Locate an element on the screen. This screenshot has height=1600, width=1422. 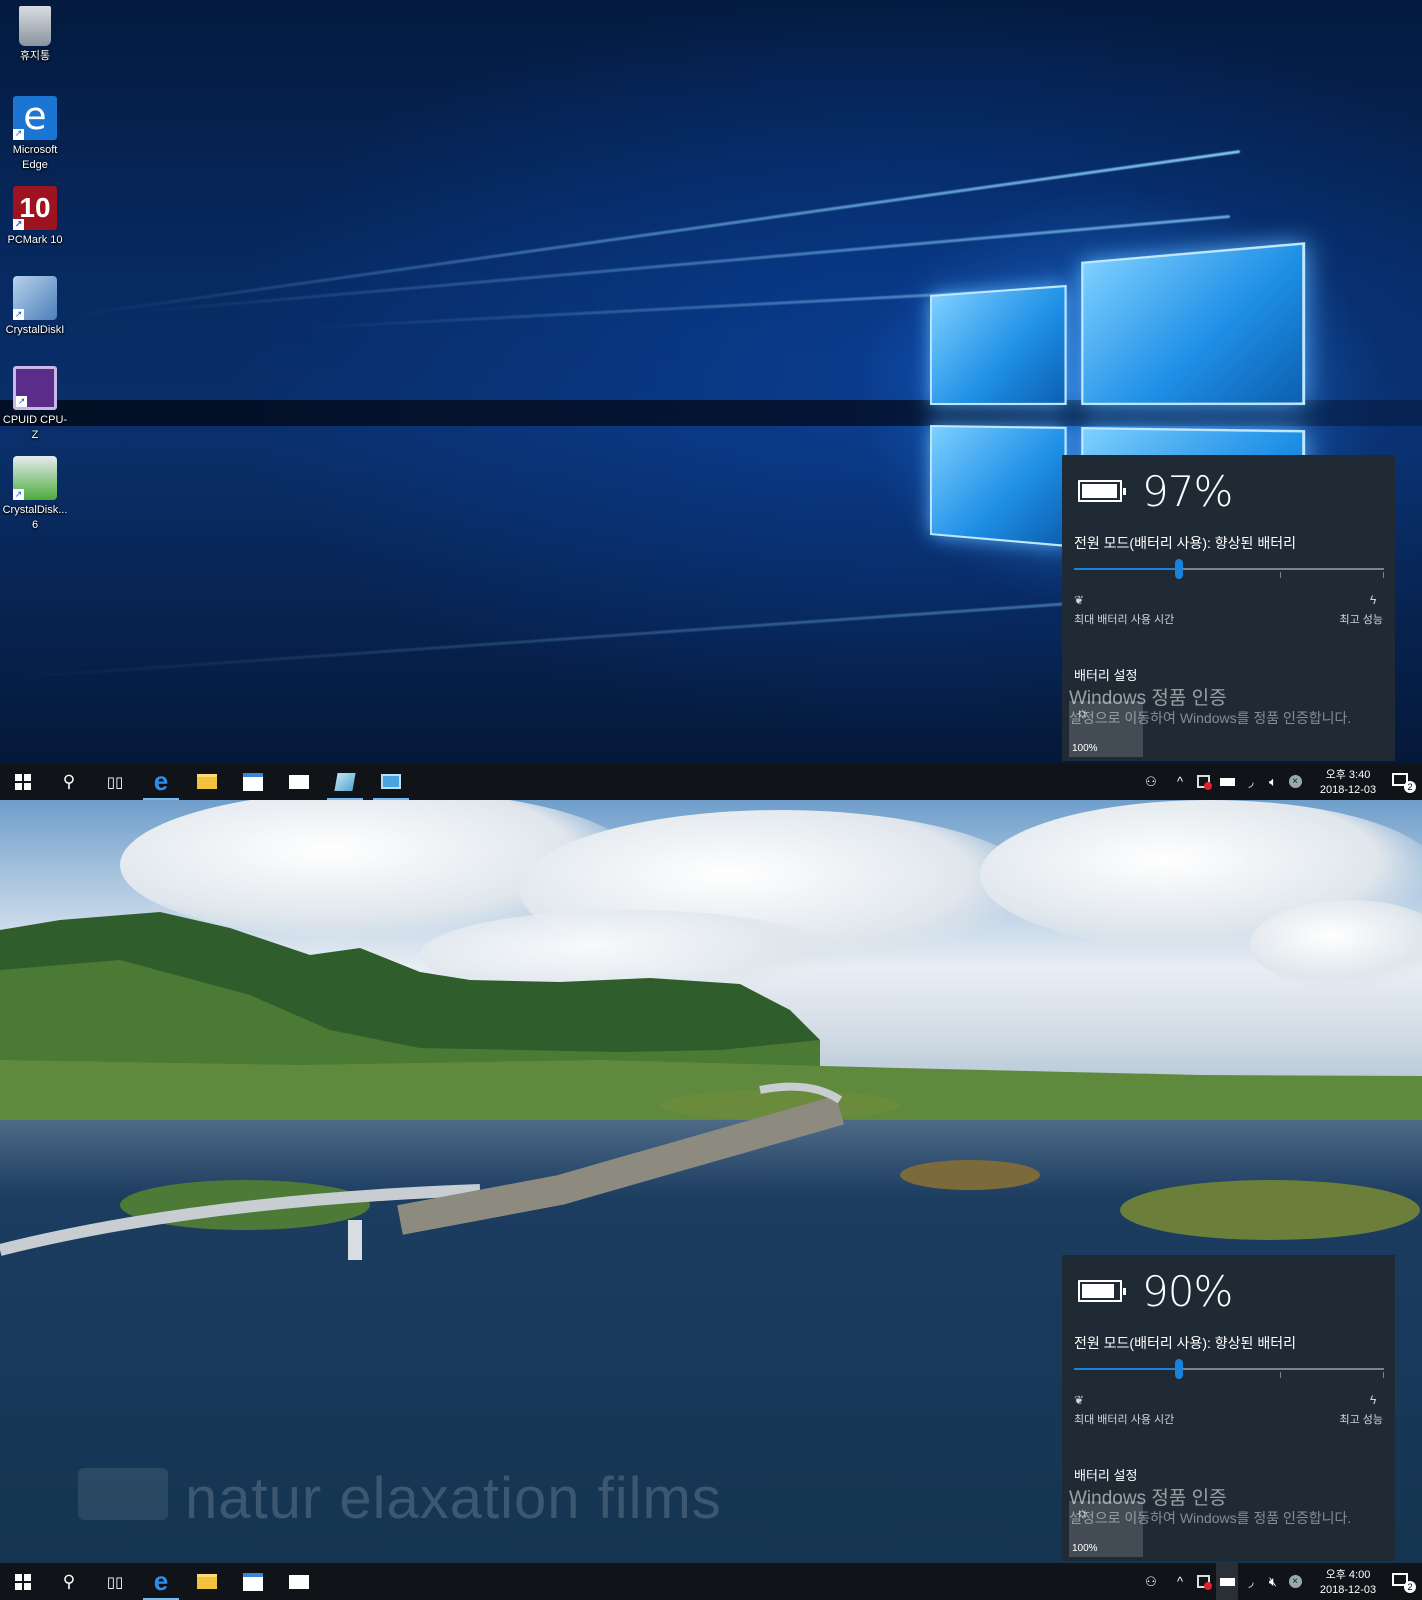
volume-muted-icon: 🔇︎ is located at coordinates (1273, 1581).